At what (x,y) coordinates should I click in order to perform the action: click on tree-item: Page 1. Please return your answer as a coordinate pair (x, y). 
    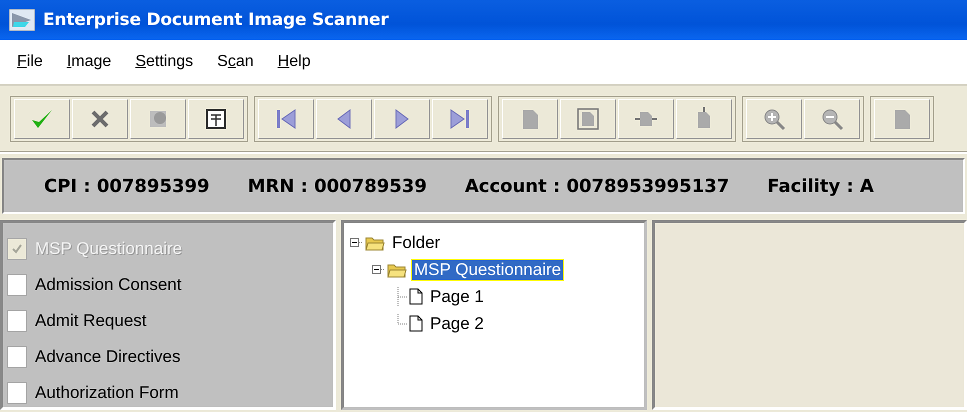
    Looking at the image, I should click on (457, 297).